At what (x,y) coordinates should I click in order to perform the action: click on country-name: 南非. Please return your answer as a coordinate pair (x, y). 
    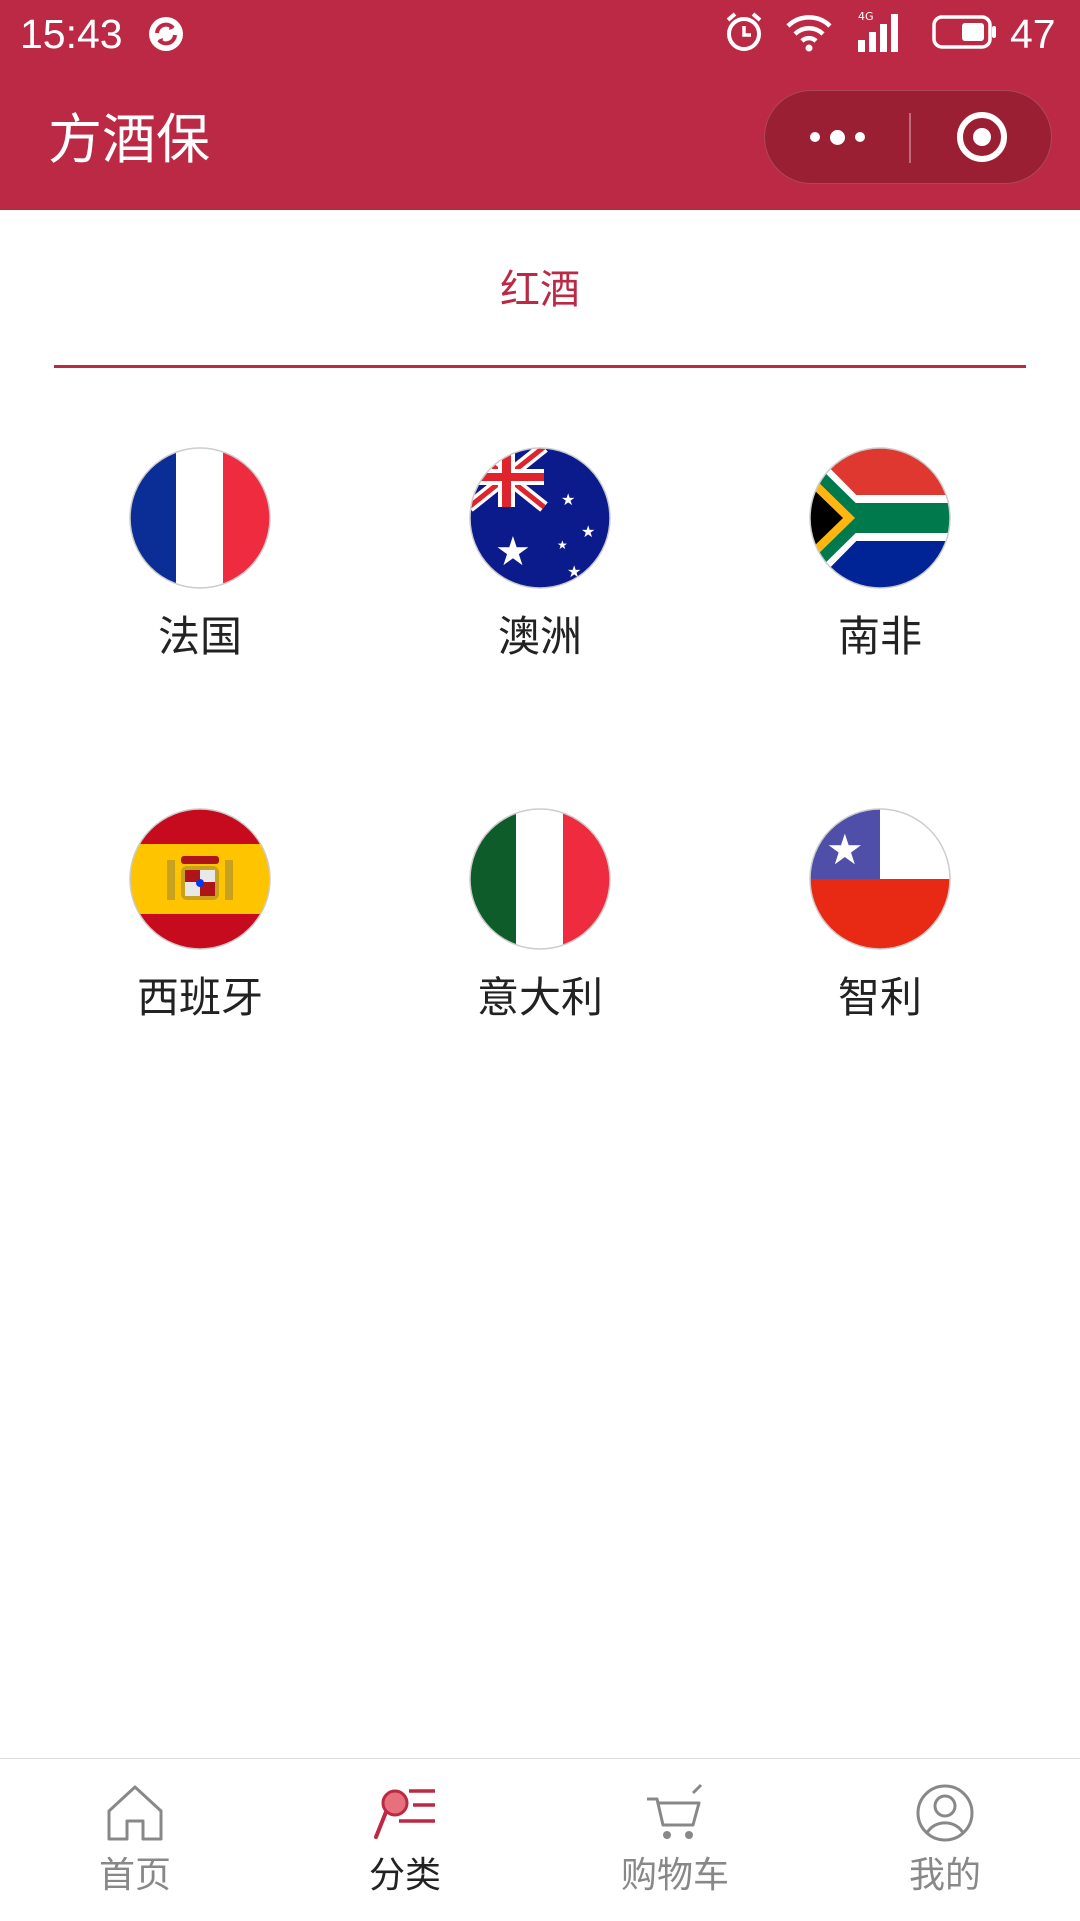
    Looking at the image, I should click on (879, 636).